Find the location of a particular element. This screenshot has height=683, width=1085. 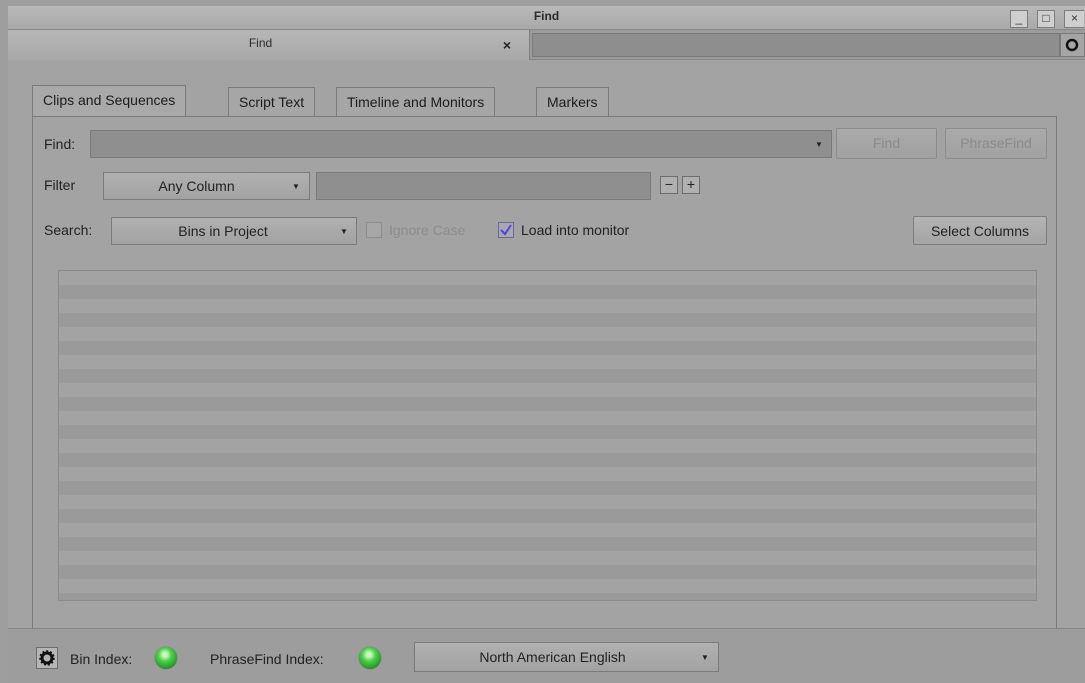

close-window-button: × is located at coordinates (1074, 19).